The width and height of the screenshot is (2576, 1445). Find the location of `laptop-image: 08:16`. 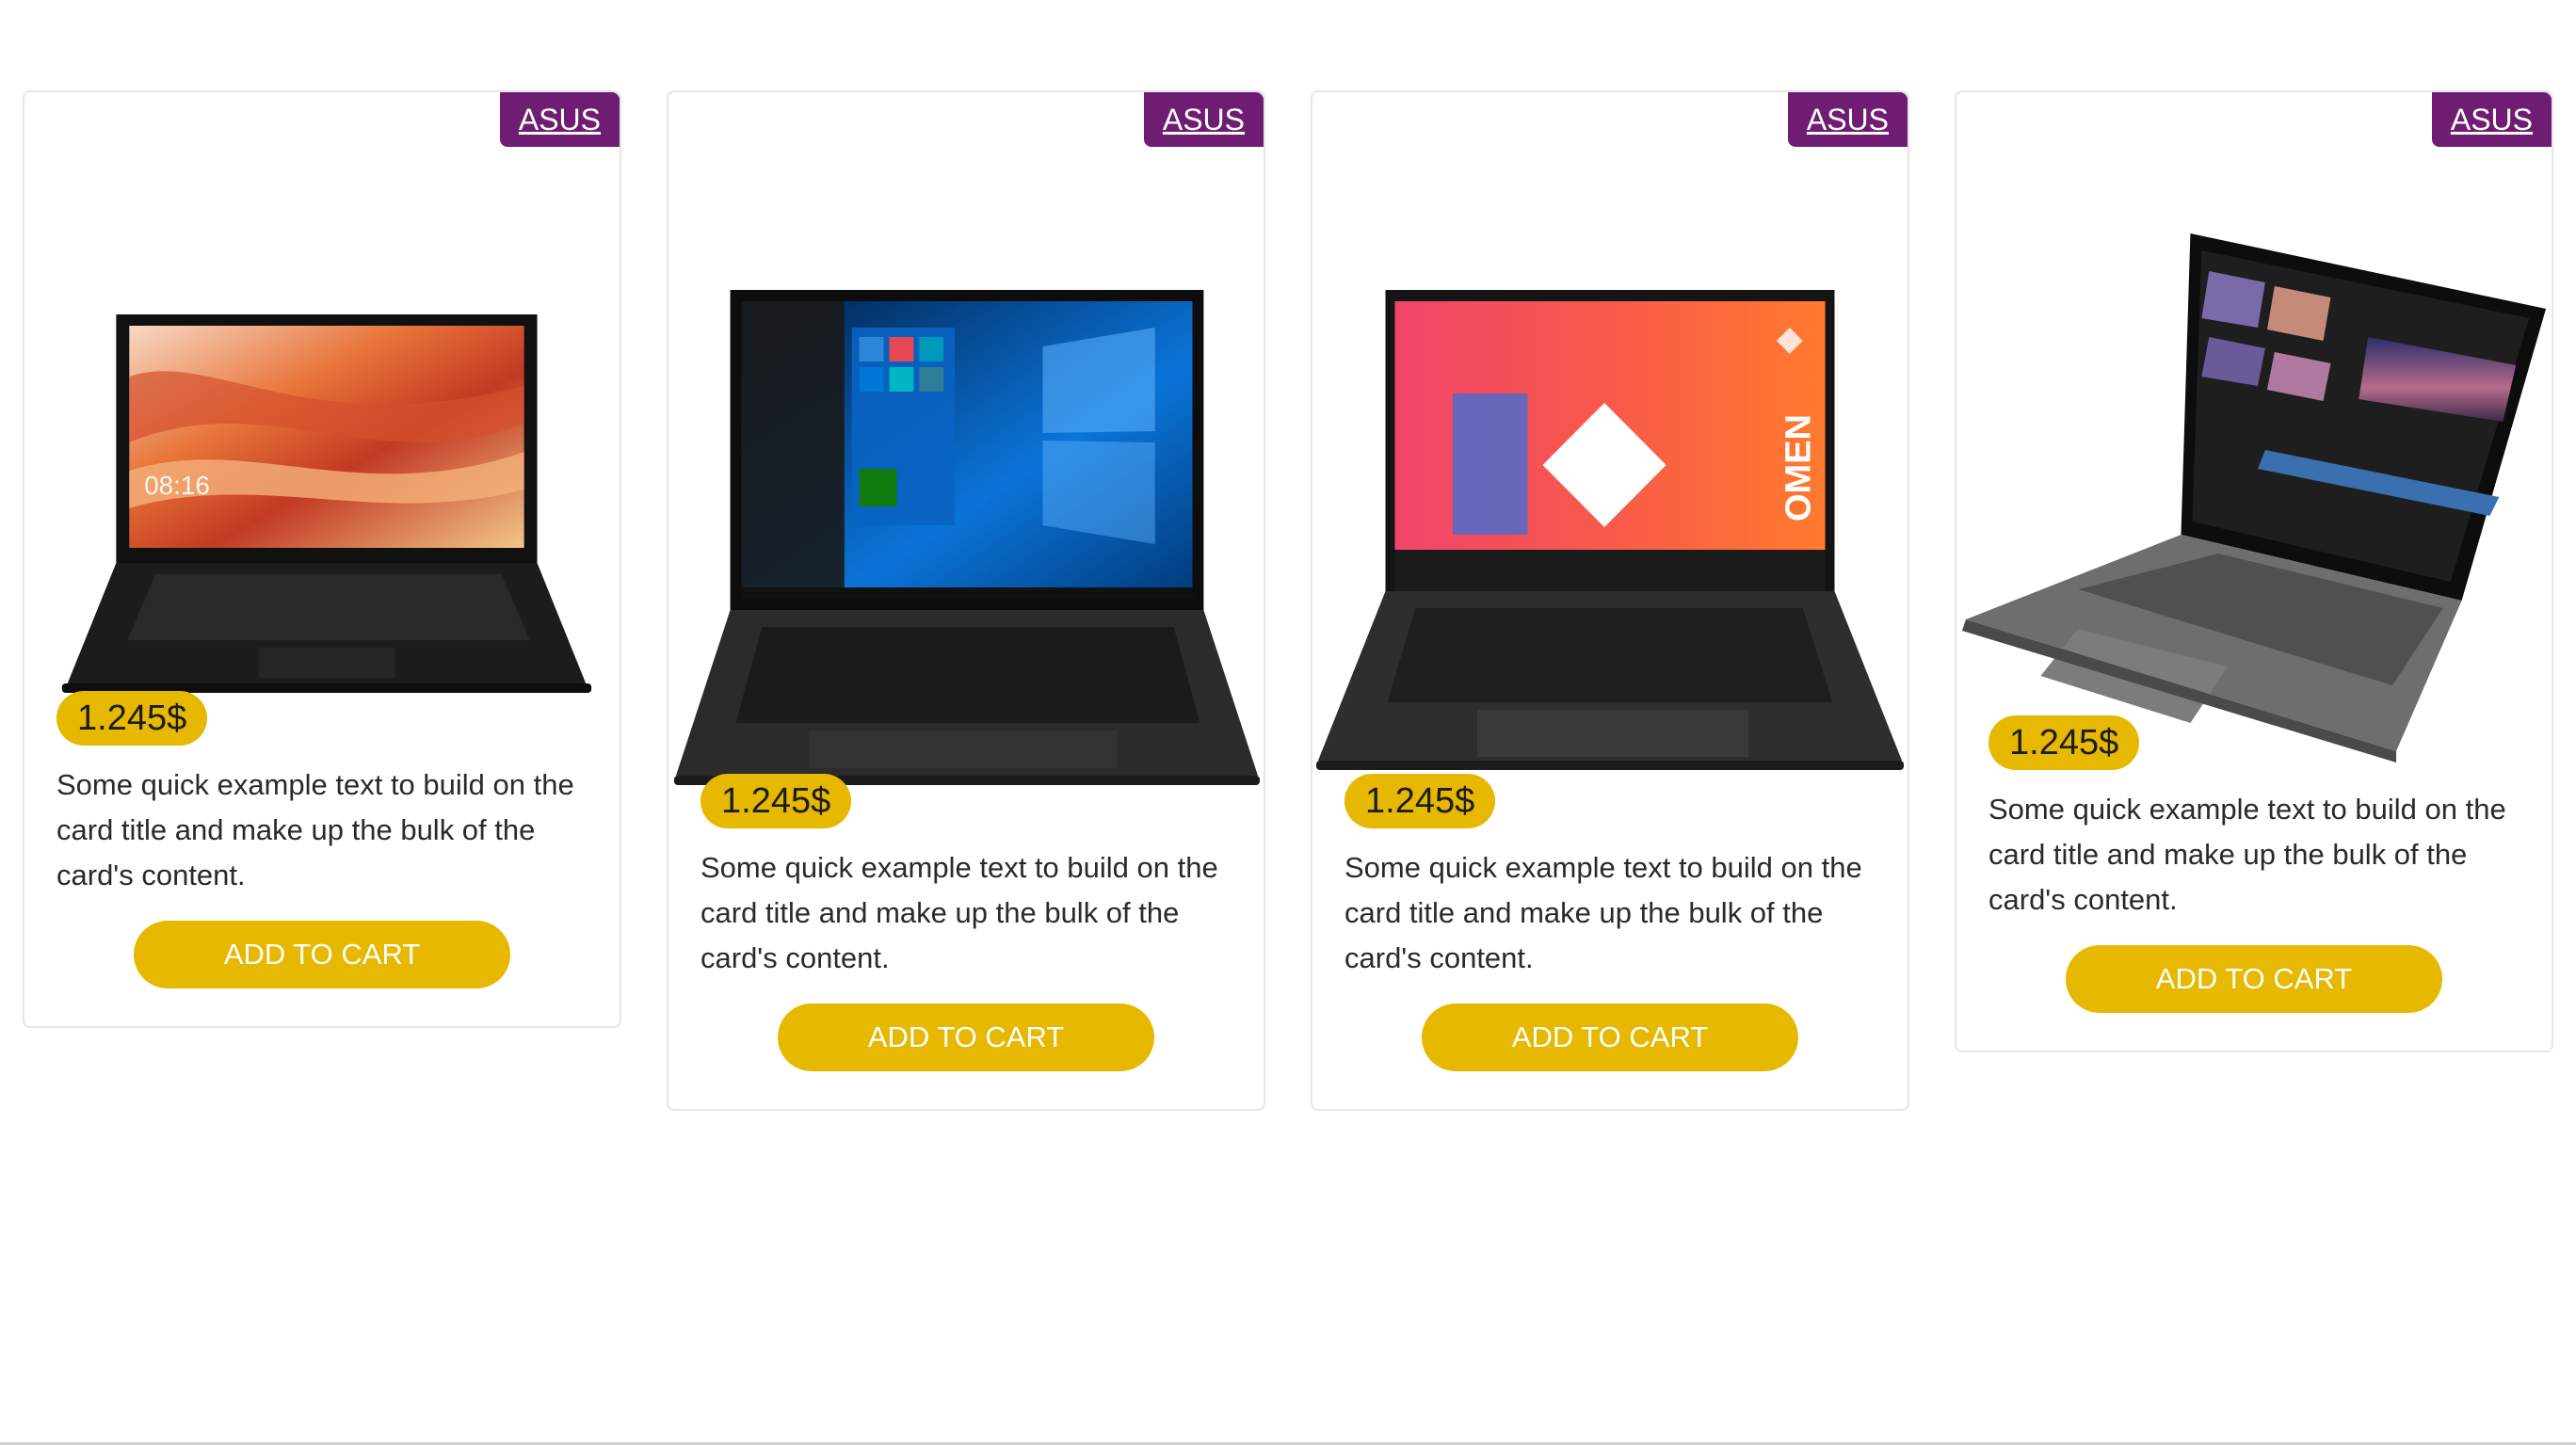

laptop-image: 08:16 is located at coordinates (322, 461).